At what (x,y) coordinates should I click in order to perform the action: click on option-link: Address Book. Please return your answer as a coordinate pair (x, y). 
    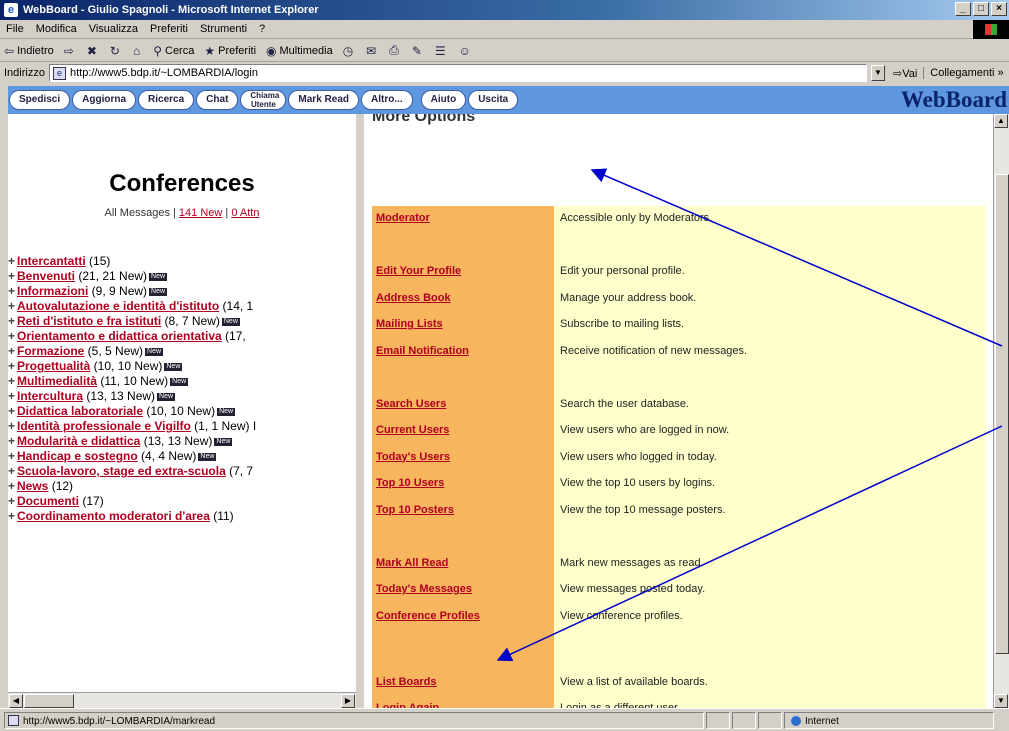
    Looking at the image, I should click on (413, 298).